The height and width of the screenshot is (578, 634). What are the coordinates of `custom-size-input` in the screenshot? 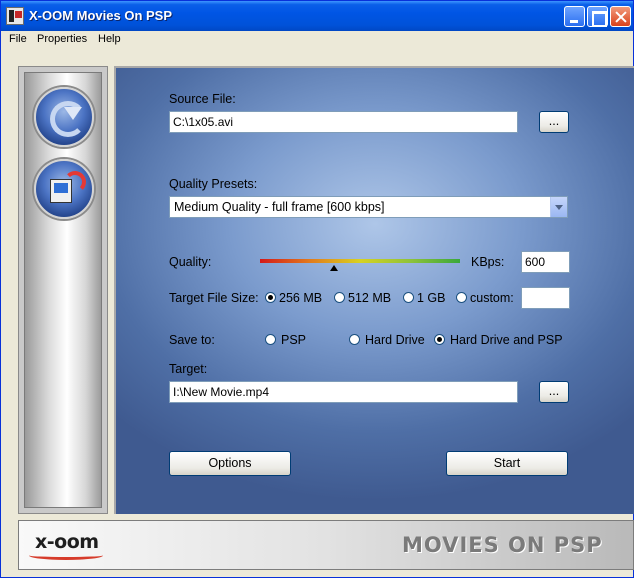 It's located at (545, 298).